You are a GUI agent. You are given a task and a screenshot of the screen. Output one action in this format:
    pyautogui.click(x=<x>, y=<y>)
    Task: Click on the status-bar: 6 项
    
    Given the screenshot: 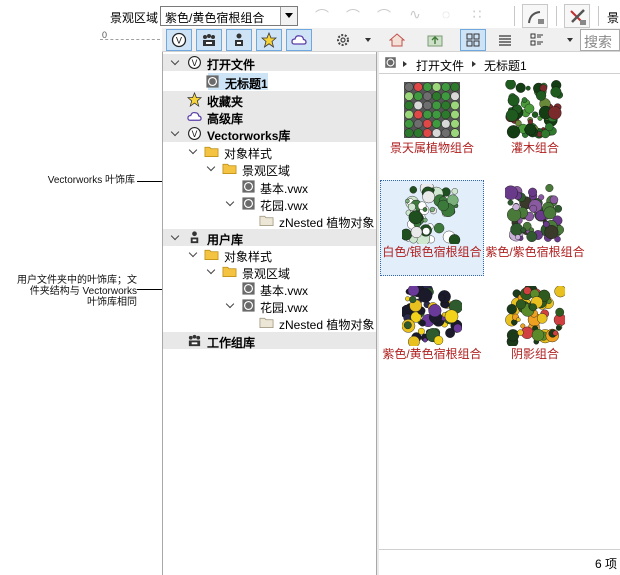 What is the action you would take?
    pyautogui.click(x=499, y=562)
    